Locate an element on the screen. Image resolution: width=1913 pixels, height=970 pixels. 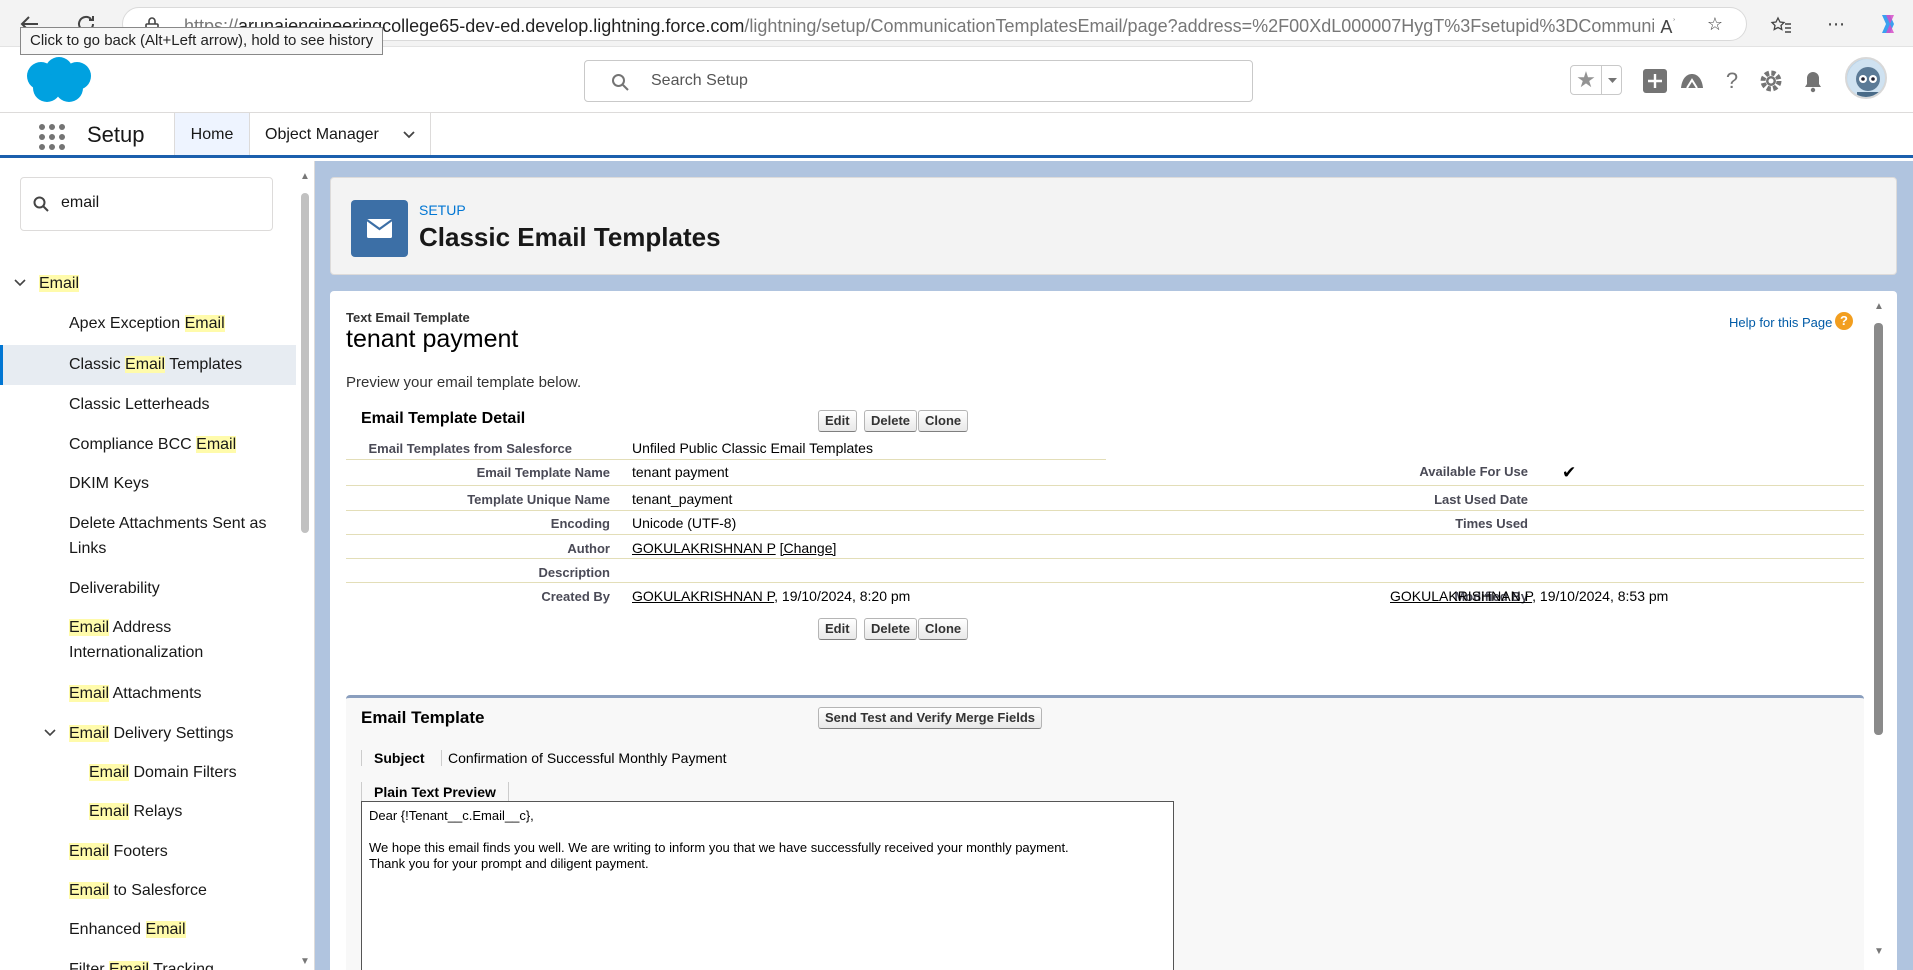
page-title: Classic Email Templates is located at coordinates (570, 237).